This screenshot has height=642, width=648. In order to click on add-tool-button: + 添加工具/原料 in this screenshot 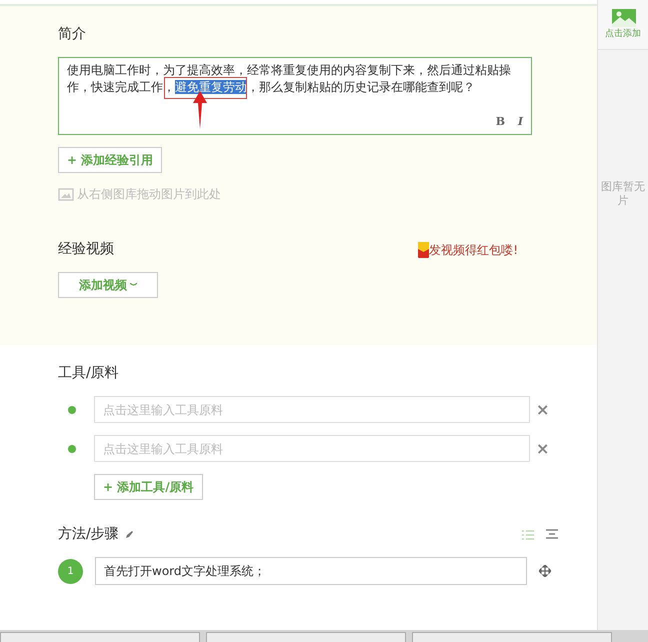, I will do `click(148, 487)`.